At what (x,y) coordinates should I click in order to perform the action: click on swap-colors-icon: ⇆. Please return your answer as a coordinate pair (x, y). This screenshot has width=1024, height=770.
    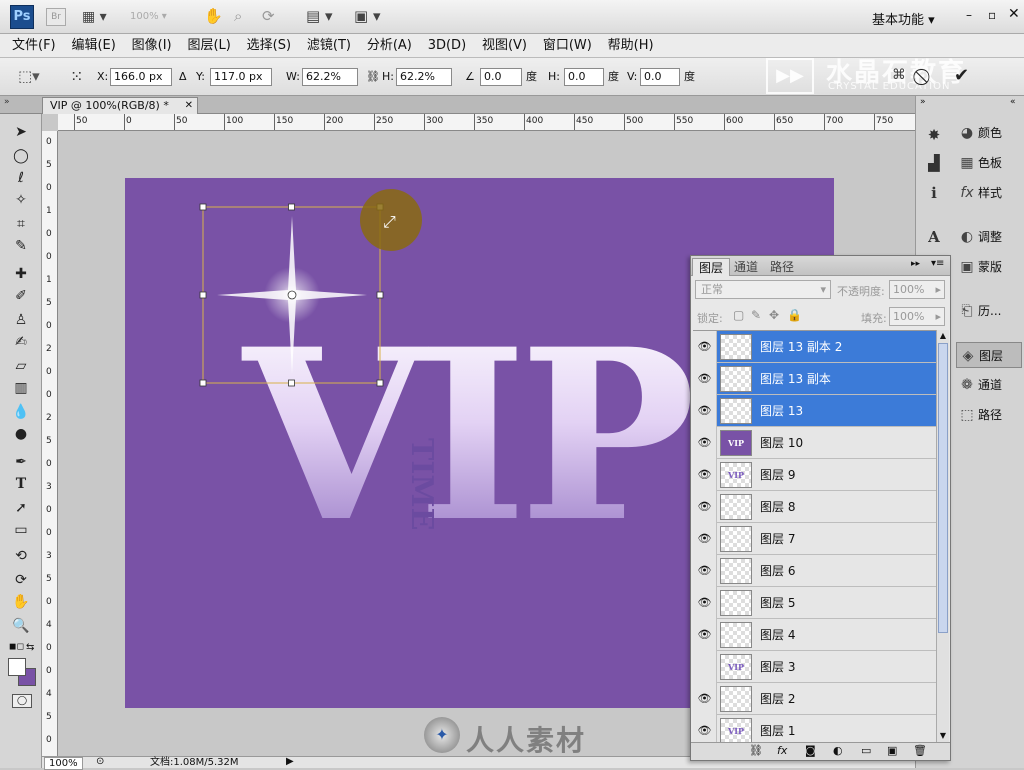
    Looking at the image, I should click on (30, 647).